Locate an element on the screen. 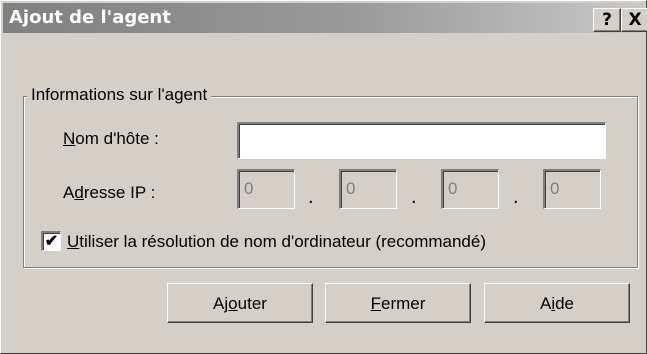 Image resolution: width=647 pixels, height=354 pixels. hostname-mnemonic: N is located at coordinates (69, 138).